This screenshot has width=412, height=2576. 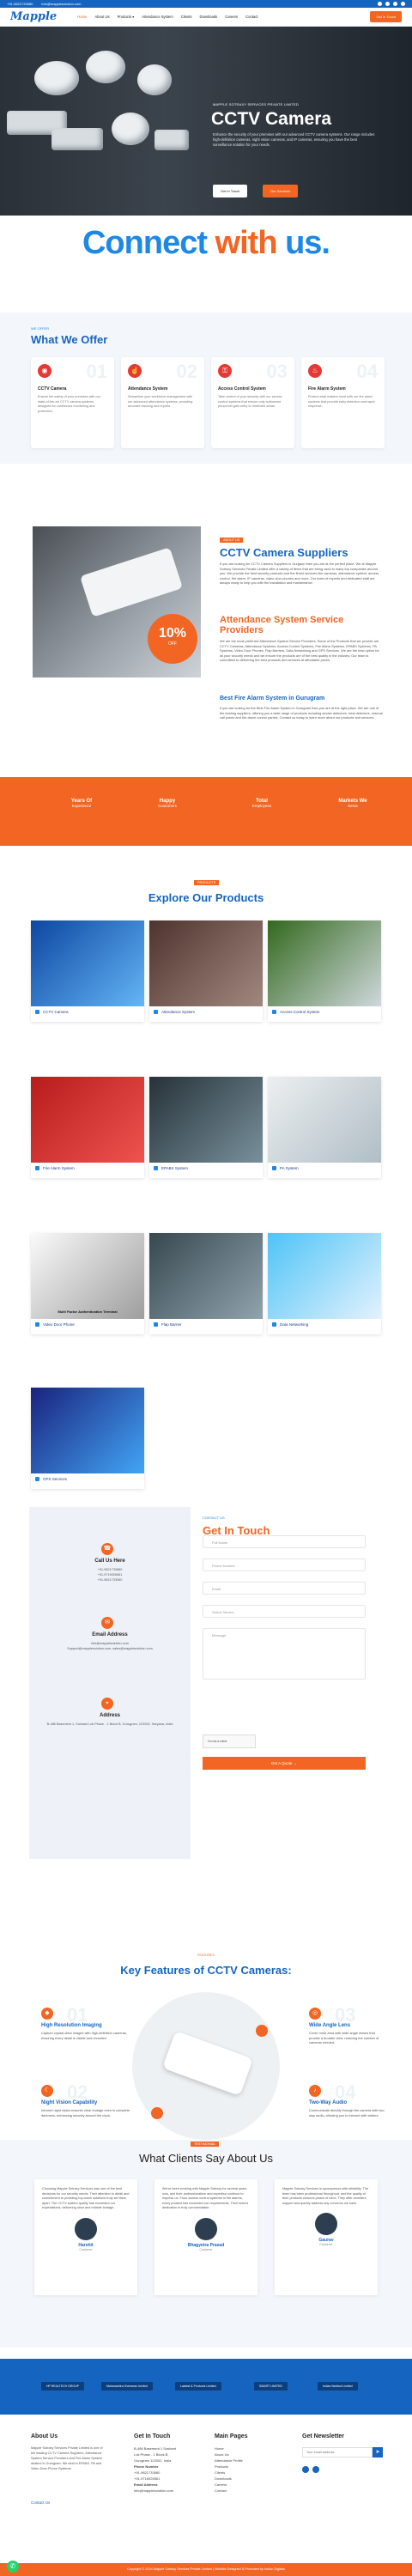 What do you see at coordinates (324, 1283) in the screenshot?
I see `product-card-data-networking: Data Networking` at bounding box center [324, 1283].